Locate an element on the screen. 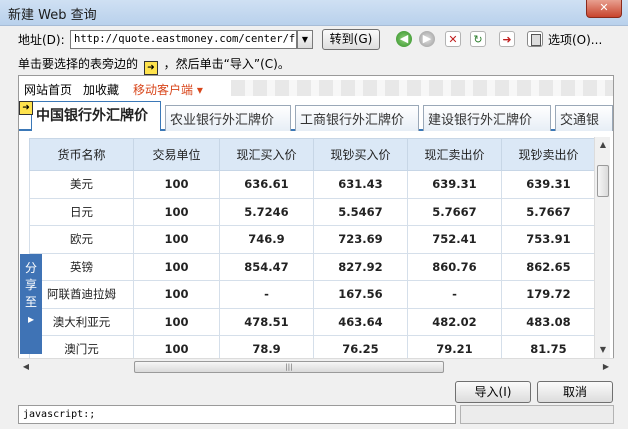  share-char: 至 is located at coordinates (30, 302).